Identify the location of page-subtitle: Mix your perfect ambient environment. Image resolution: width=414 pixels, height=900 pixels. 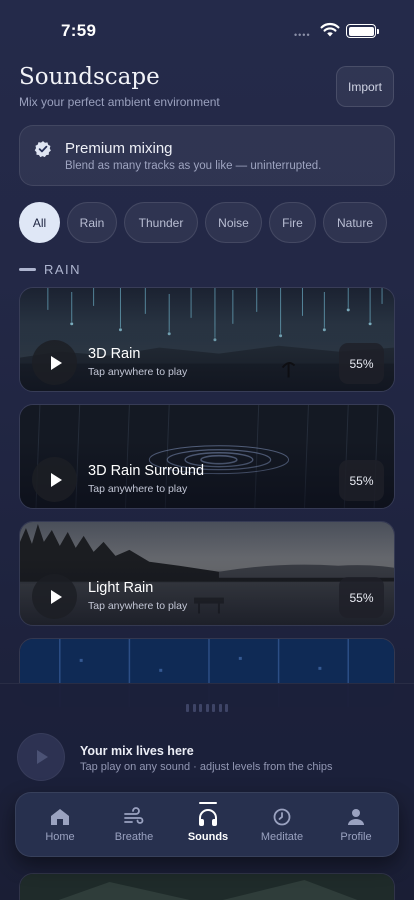
(119, 102).